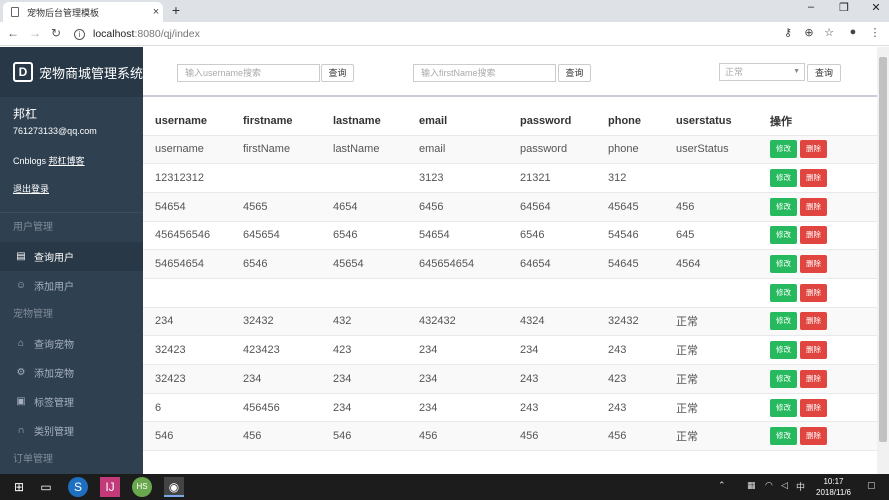 This screenshot has height=500, width=889. Describe the element at coordinates (788, 32) in the screenshot. I see `key-icon: ⚷` at that location.